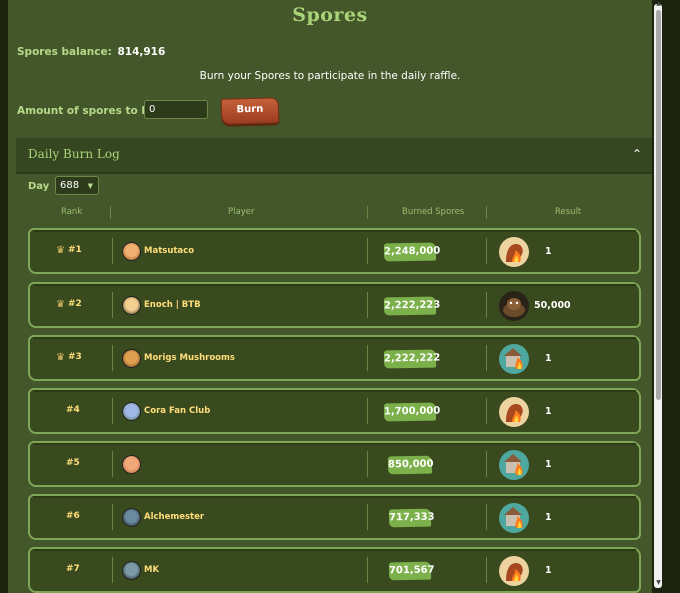  What do you see at coordinates (250, 111) in the screenshot?
I see `burn-button: Burn` at bounding box center [250, 111].